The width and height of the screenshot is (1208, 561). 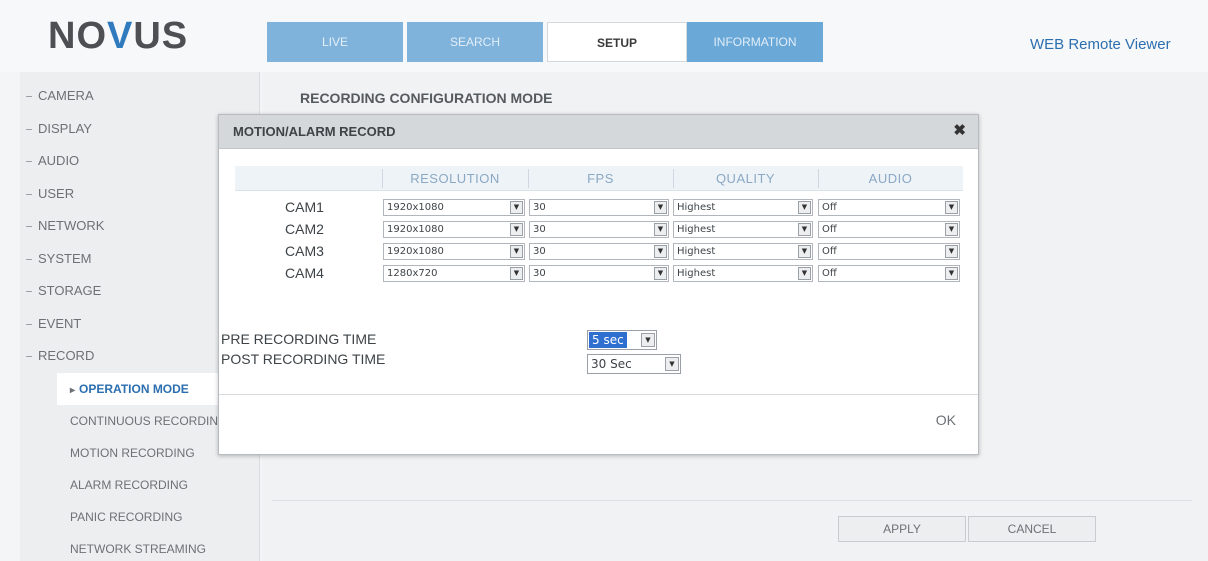 I want to click on cancel-button: CANCEL, so click(x=1032, y=529).